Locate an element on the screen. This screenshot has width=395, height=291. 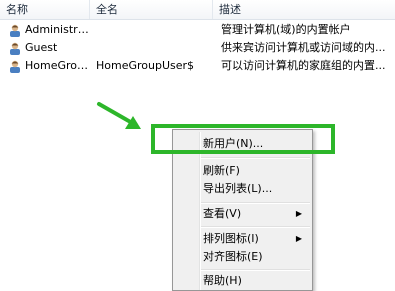
user-name: Guest is located at coordinates (41, 47).